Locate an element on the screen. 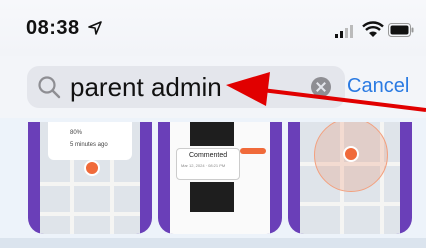 The image size is (426, 248). preview-phone-screen is located at coordinates (350, 178).